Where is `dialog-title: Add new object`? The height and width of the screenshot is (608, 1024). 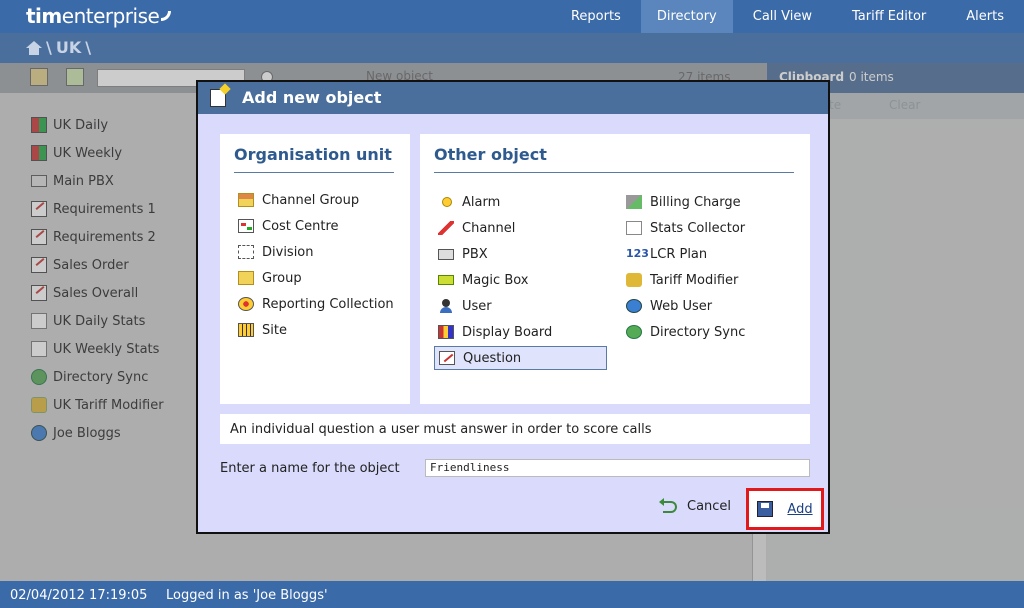 dialog-title: Add new object is located at coordinates (312, 97).